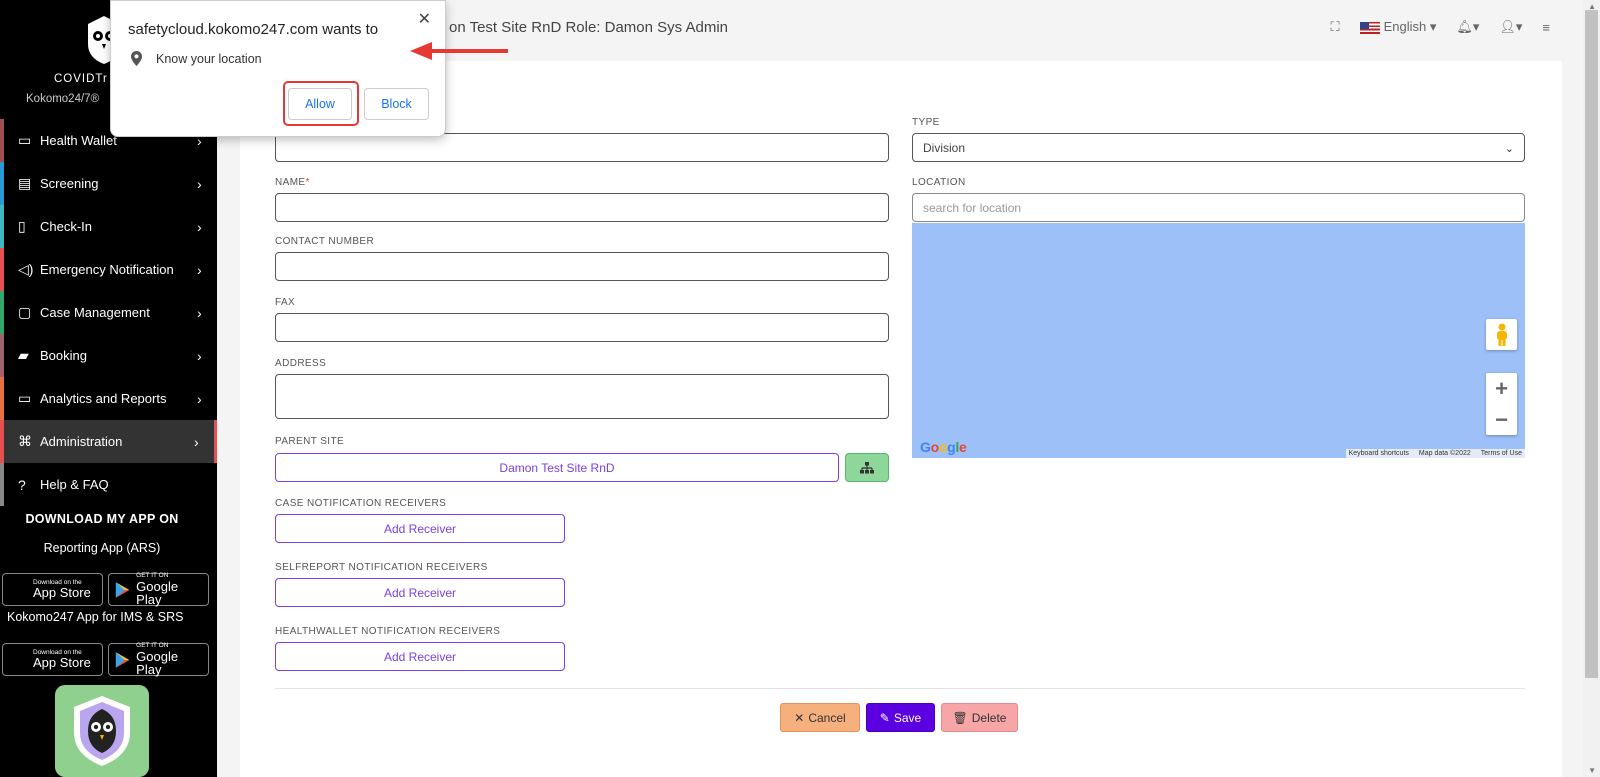  I want to click on delete-label: Delete, so click(989, 717).